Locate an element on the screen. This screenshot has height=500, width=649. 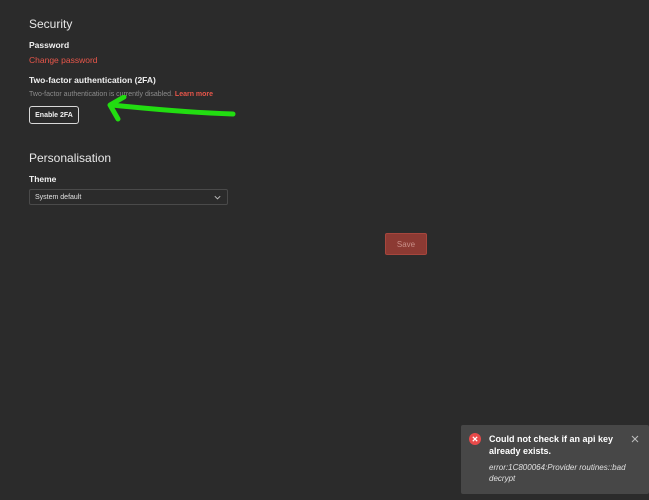
theme-label: Theme is located at coordinates (43, 179).